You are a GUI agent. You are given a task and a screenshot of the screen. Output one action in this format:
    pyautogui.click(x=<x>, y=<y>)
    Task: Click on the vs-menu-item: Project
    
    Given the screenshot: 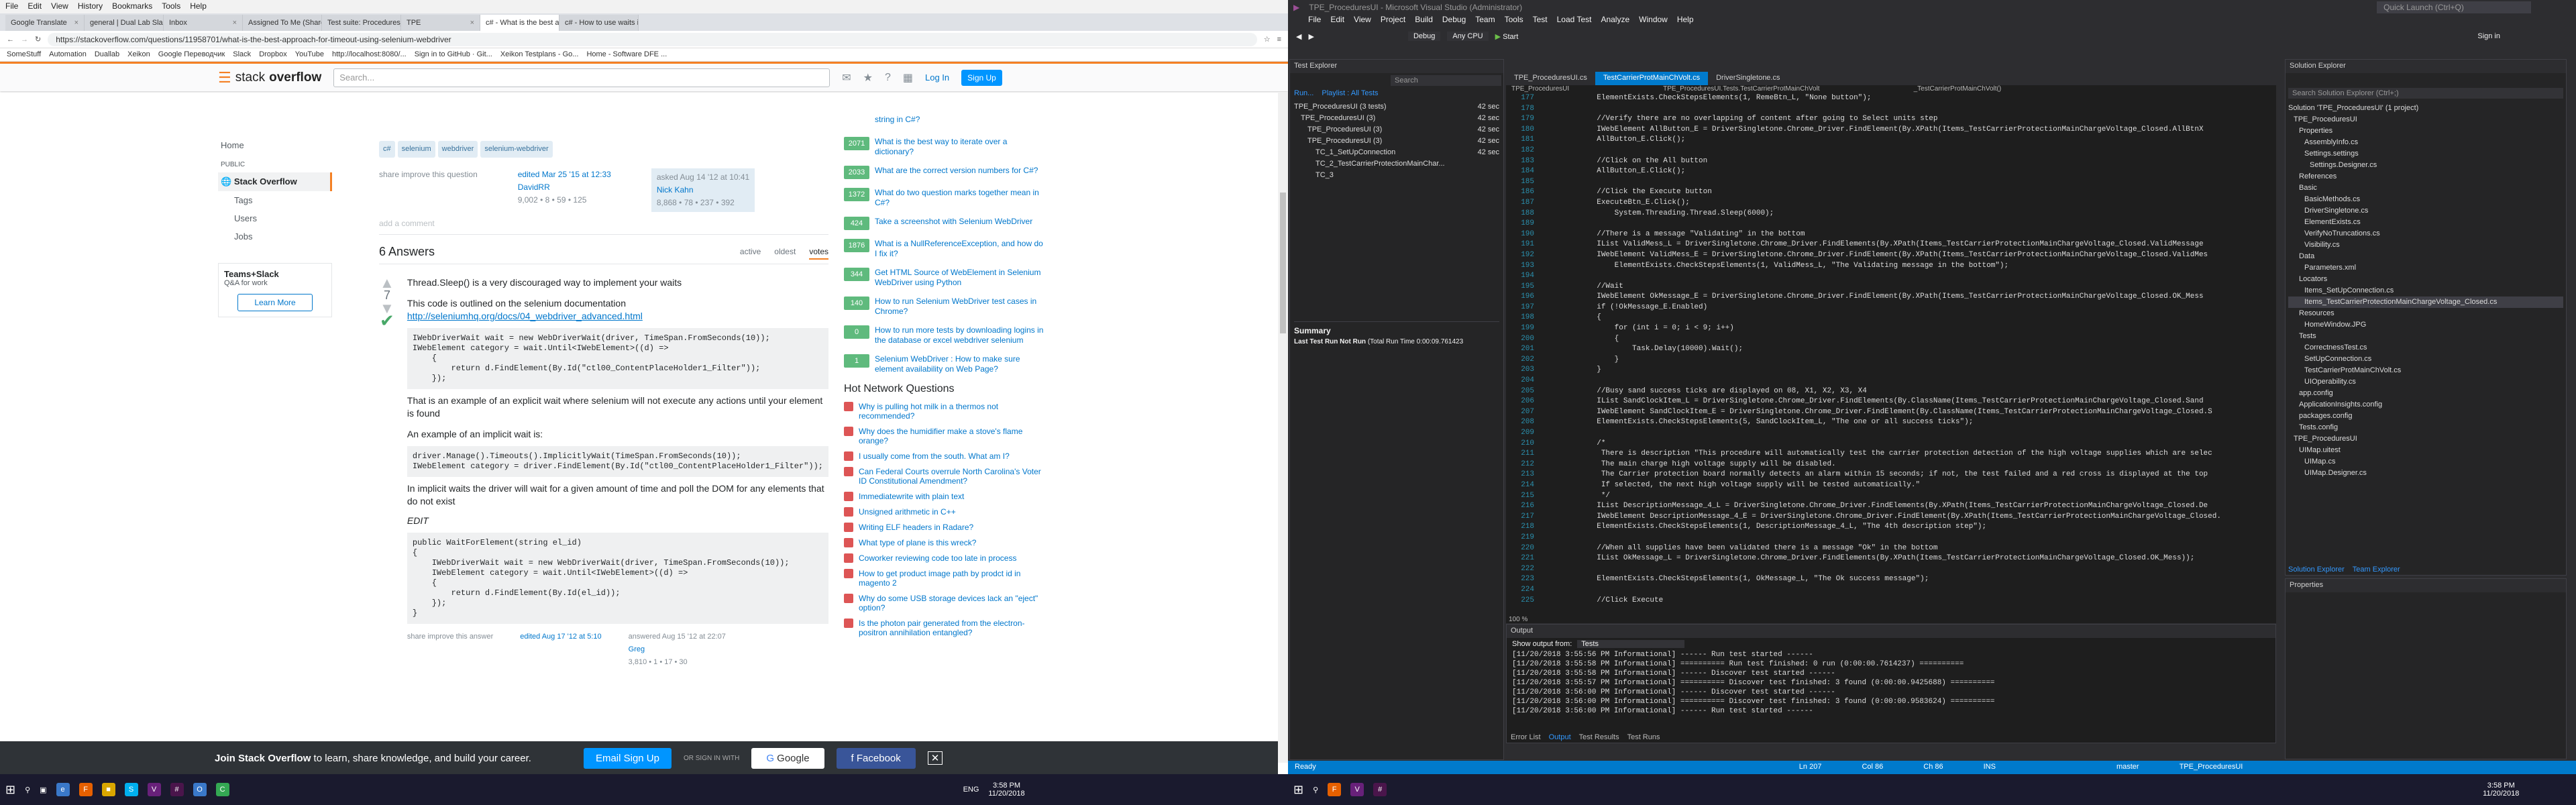 What is the action you would take?
    pyautogui.click(x=1393, y=21)
    